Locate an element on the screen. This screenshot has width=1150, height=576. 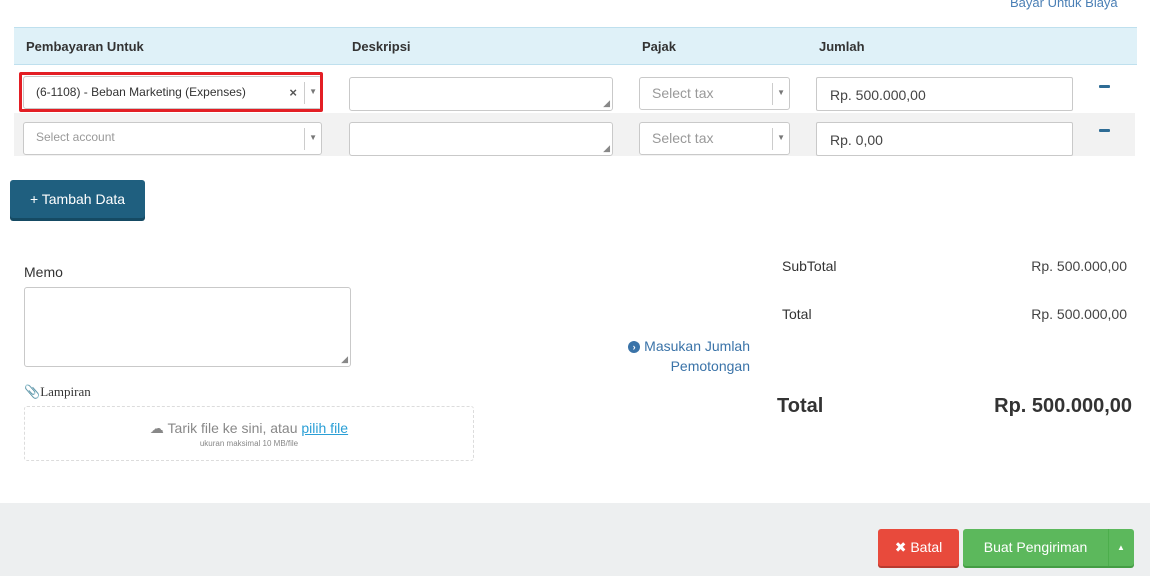
chevron-right-circle-icon: › is located at coordinates (634, 347).